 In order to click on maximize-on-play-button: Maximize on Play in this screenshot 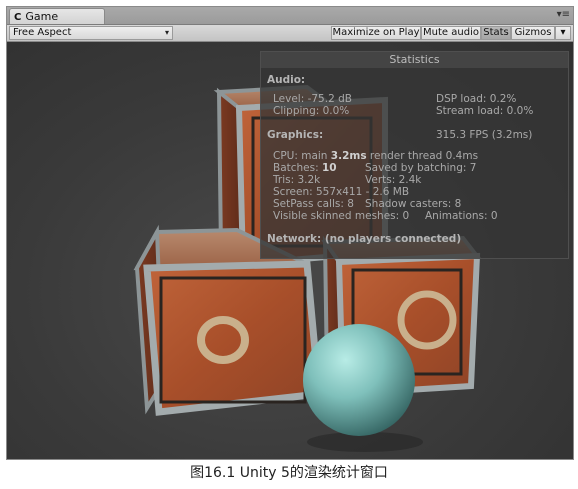, I will do `click(376, 33)`.